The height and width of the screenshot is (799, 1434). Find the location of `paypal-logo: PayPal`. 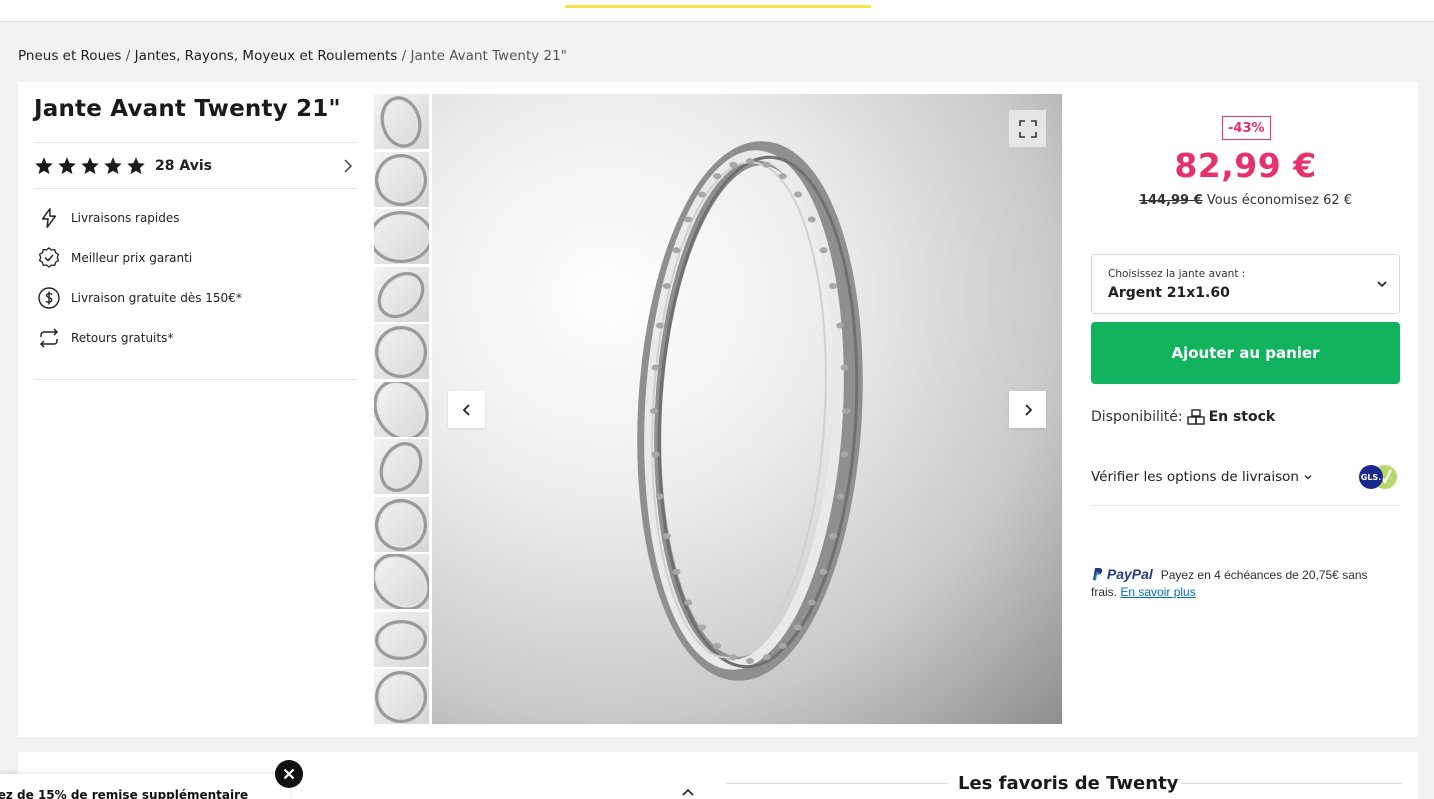

paypal-logo: PayPal is located at coordinates (1124, 574).